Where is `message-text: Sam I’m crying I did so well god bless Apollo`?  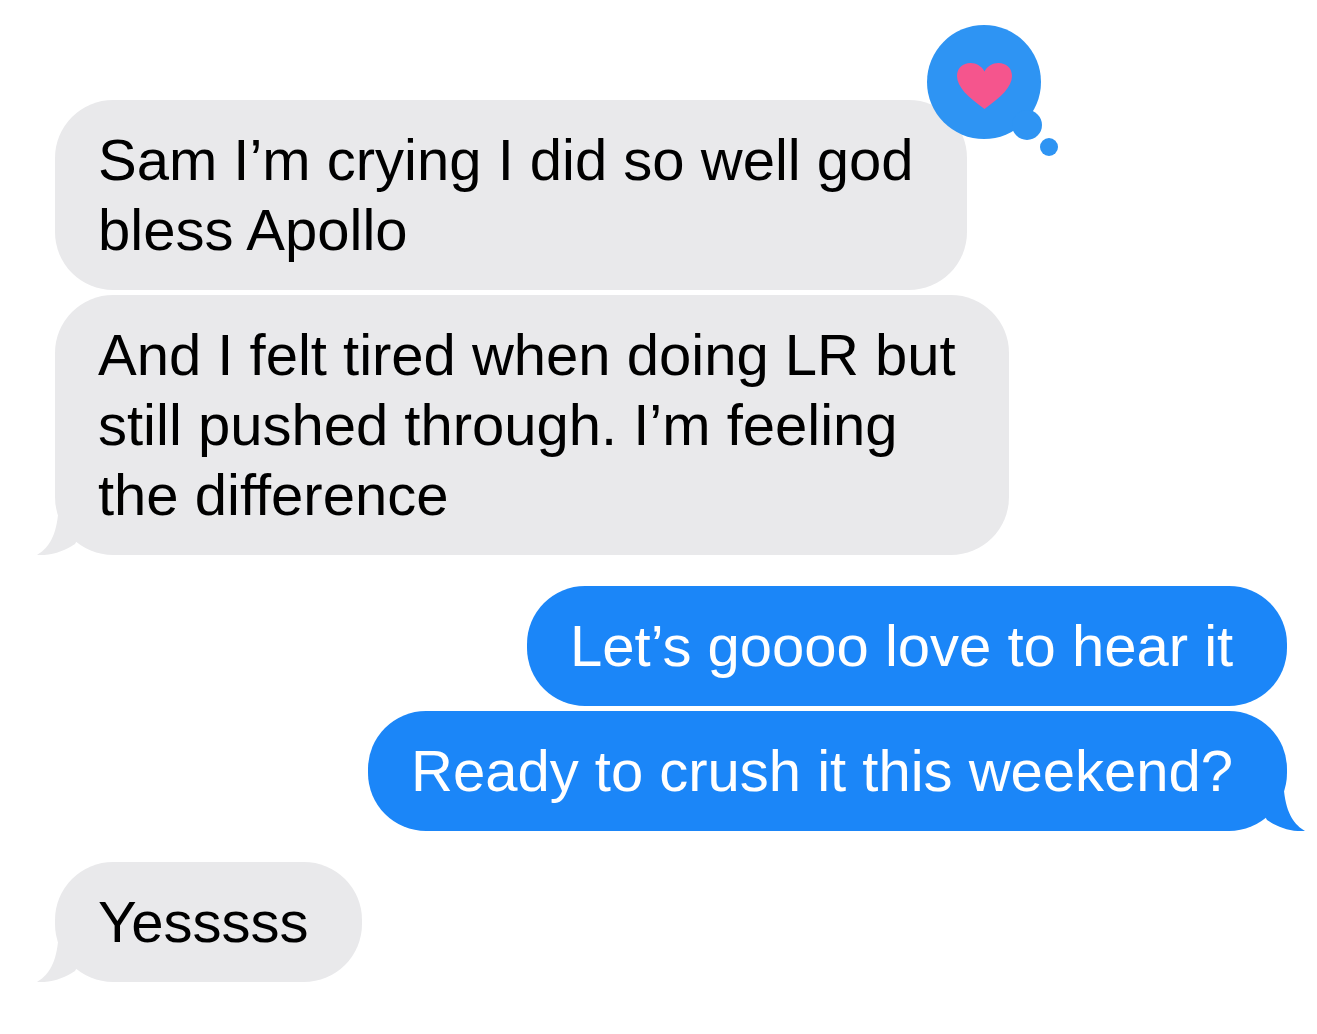 message-text: Sam I’m crying I did so well god bless Apollo is located at coordinates (506, 195).